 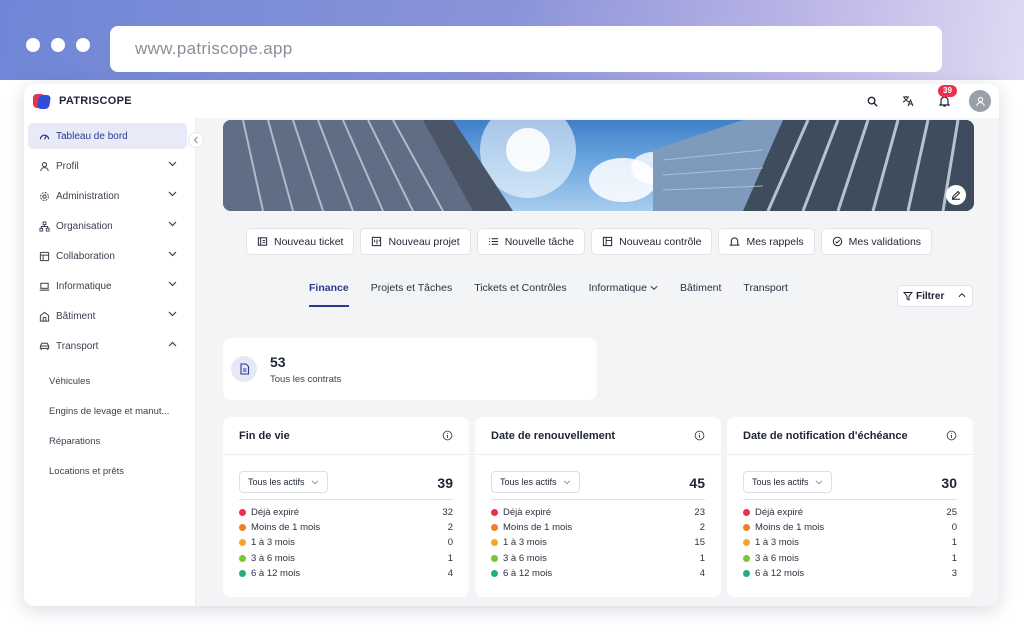 What do you see at coordinates (956, 195) in the screenshot?
I see `edit-banner-button` at bounding box center [956, 195].